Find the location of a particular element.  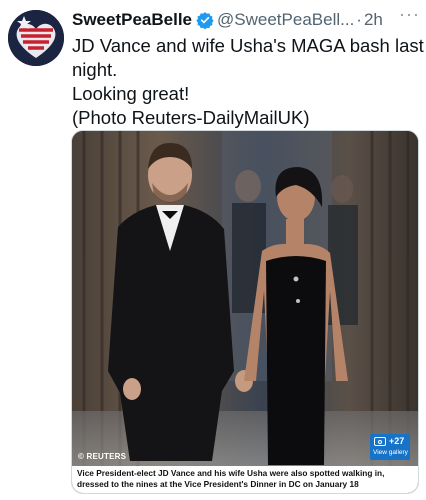

tweet-header: SweetPeaBelle @SweetPeaBell... · 2h is located at coordinates (245, 20).